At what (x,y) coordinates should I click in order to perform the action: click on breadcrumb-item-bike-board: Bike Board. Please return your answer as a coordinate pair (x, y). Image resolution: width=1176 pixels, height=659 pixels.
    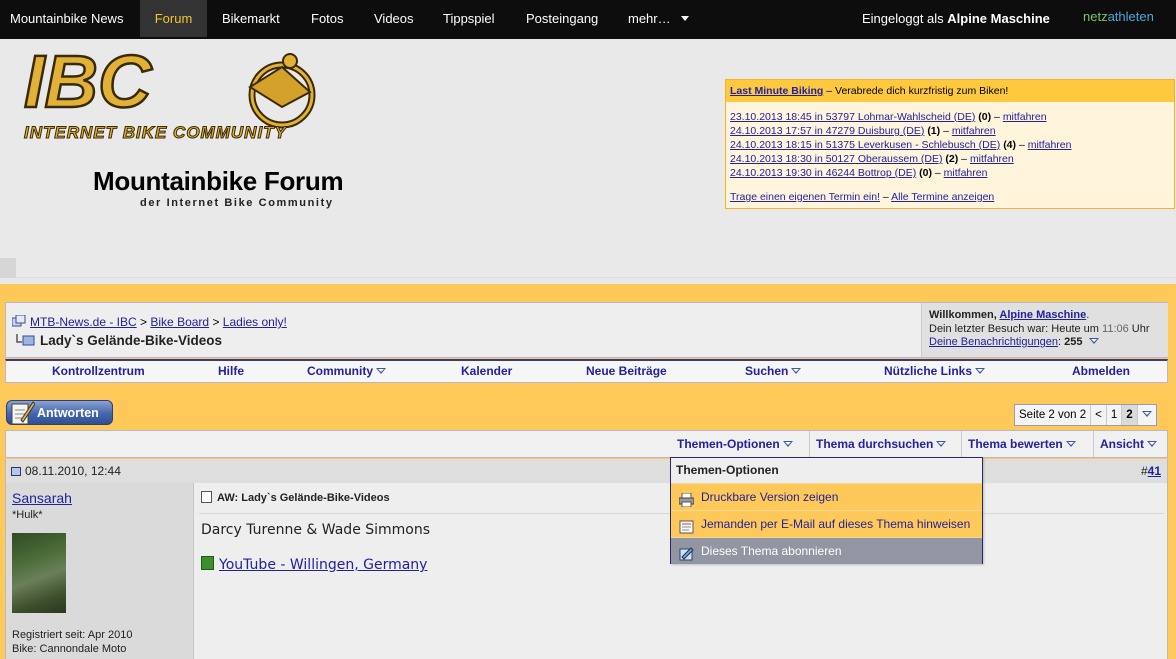
    Looking at the image, I should click on (179, 322).